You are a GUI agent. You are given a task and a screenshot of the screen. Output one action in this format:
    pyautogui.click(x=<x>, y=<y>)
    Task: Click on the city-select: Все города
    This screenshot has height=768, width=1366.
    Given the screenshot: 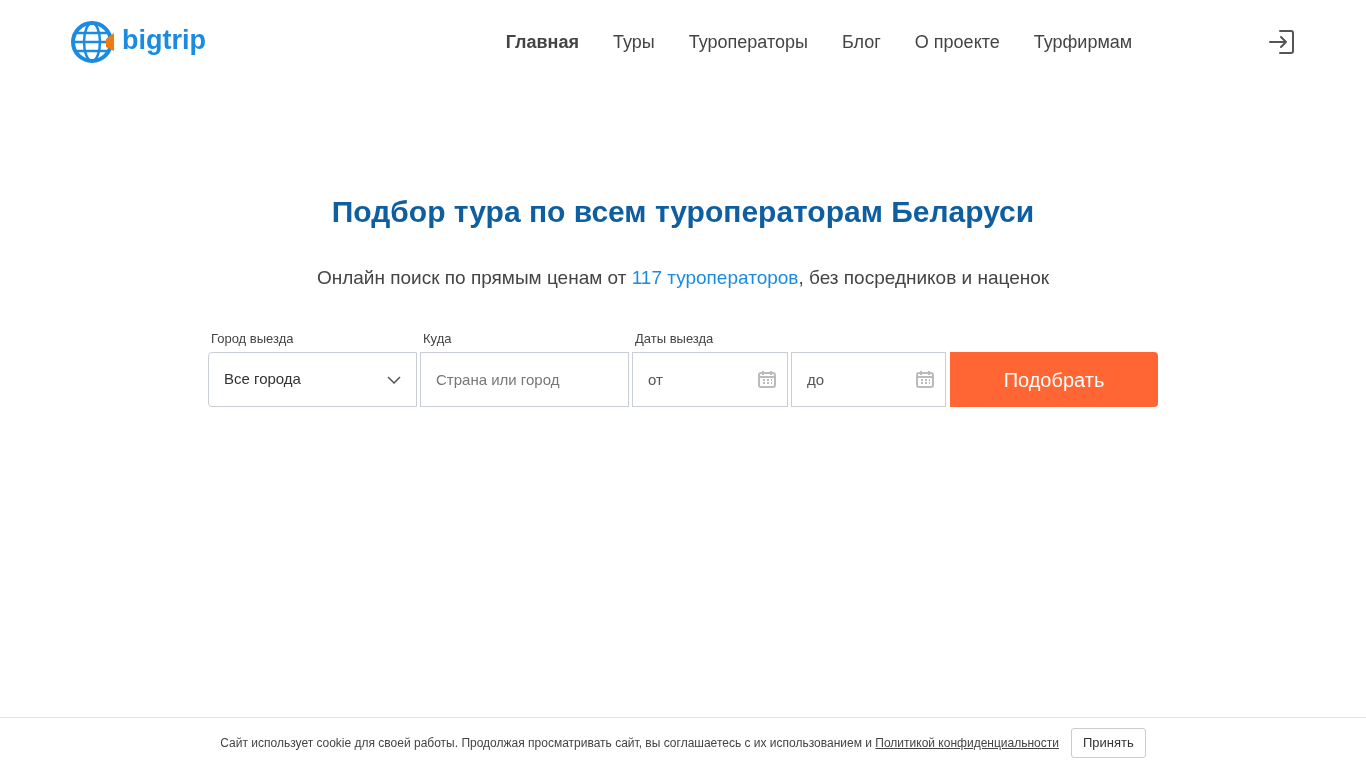 What is the action you would take?
    pyautogui.click(x=312, y=379)
    